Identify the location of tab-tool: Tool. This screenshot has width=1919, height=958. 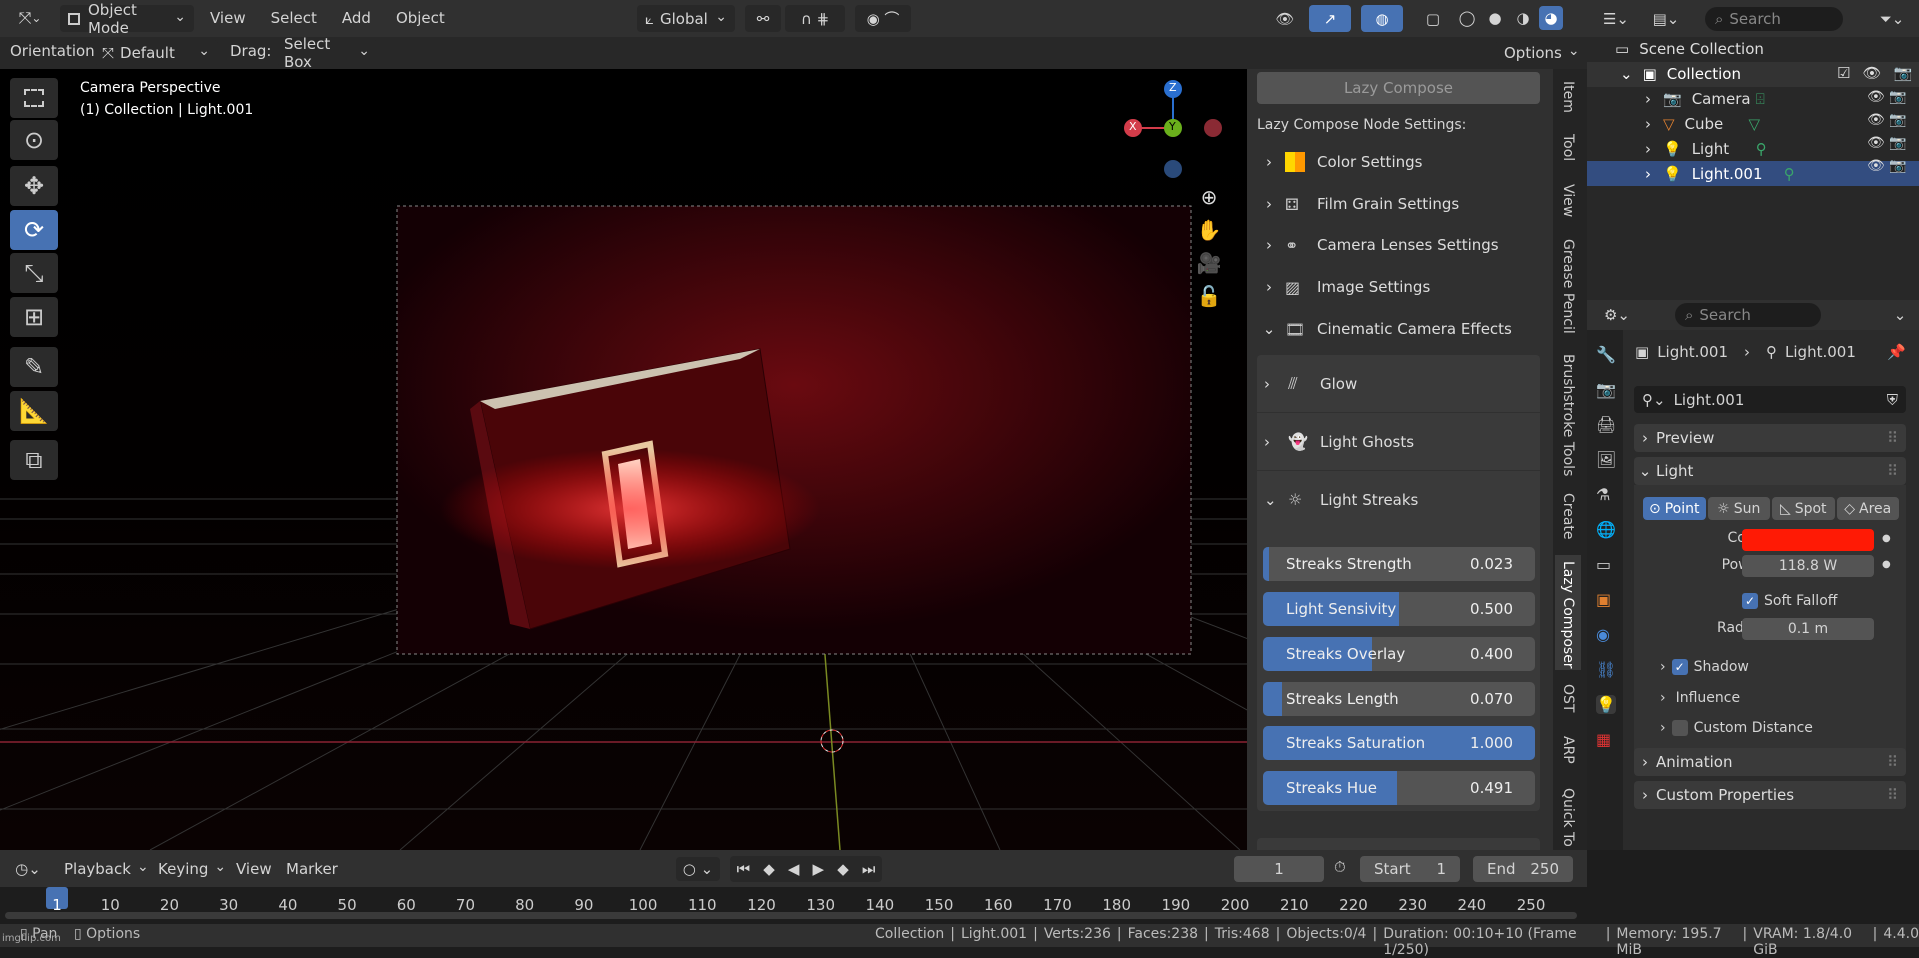
(1568, 150).